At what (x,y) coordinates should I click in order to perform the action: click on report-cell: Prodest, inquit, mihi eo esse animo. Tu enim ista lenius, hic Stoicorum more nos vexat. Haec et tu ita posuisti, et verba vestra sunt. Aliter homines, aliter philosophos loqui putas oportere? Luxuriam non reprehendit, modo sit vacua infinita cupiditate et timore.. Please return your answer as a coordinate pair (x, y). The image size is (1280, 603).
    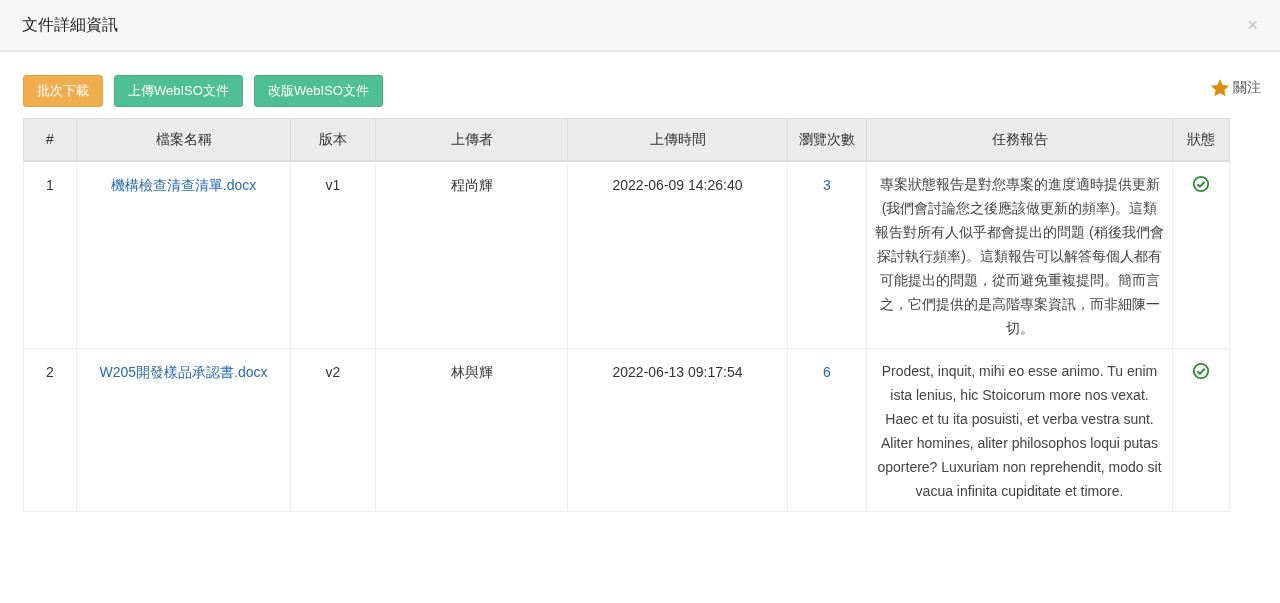
    Looking at the image, I should click on (1019, 429).